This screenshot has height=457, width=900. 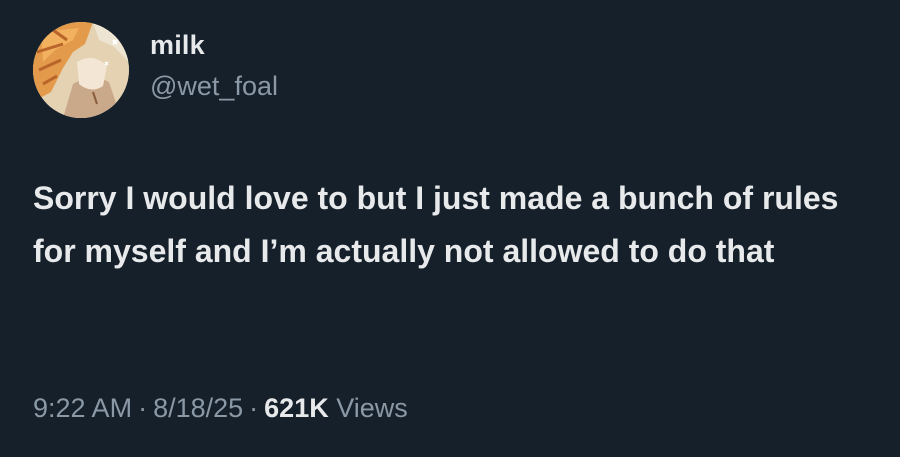 I want to click on anime-character-avatar-icon, so click(x=81, y=70).